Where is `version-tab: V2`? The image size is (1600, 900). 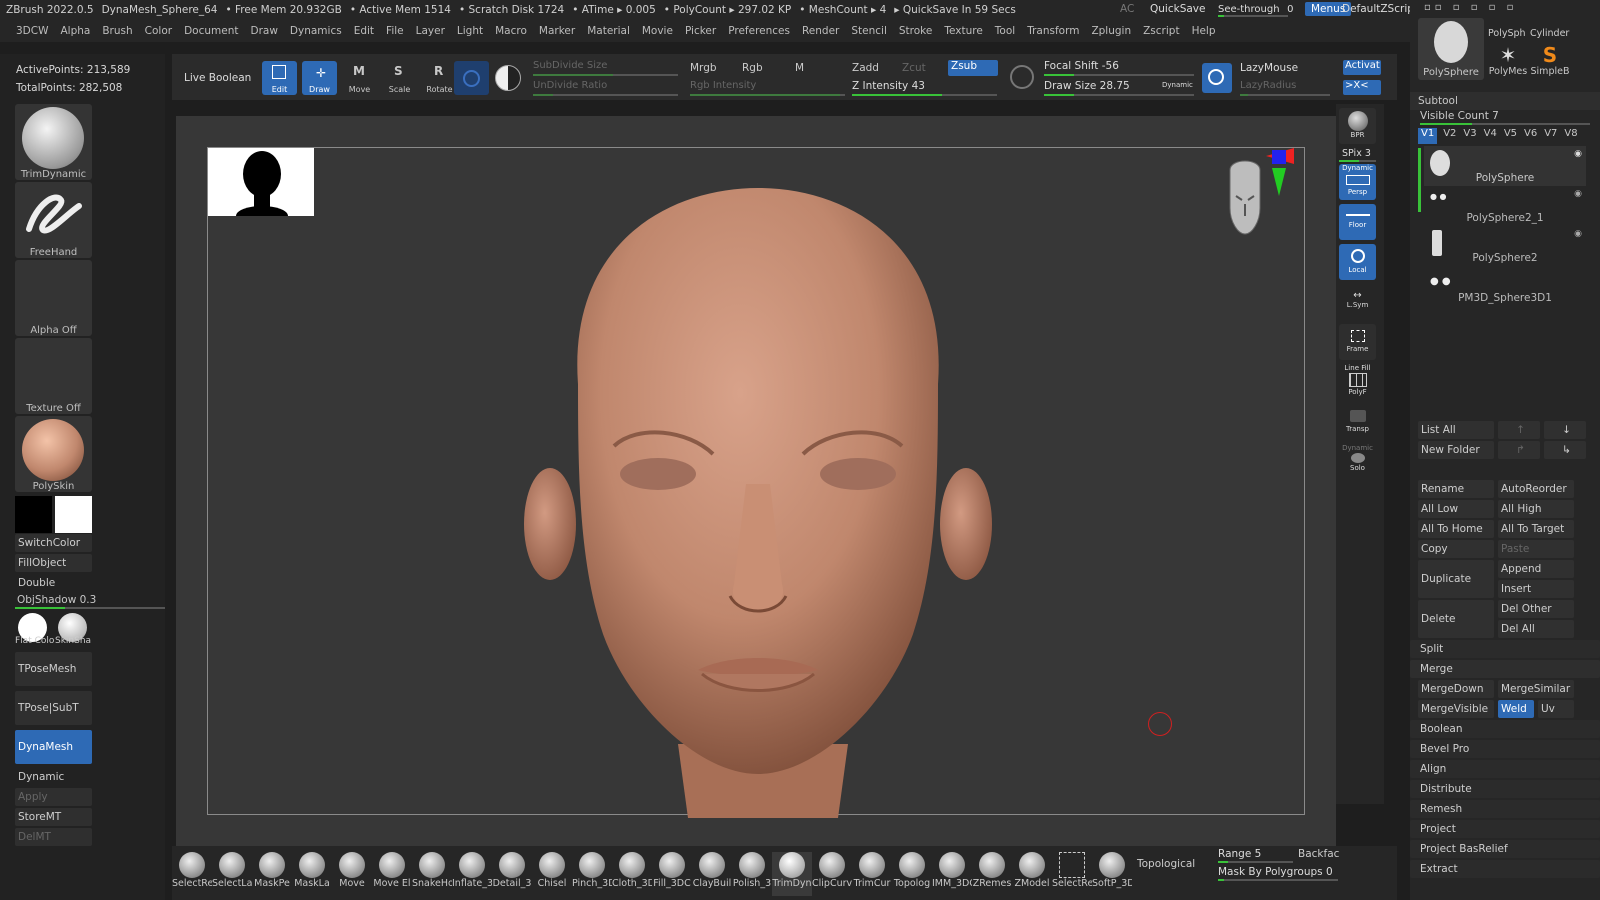 version-tab: V2 is located at coordinates (1449, 136).